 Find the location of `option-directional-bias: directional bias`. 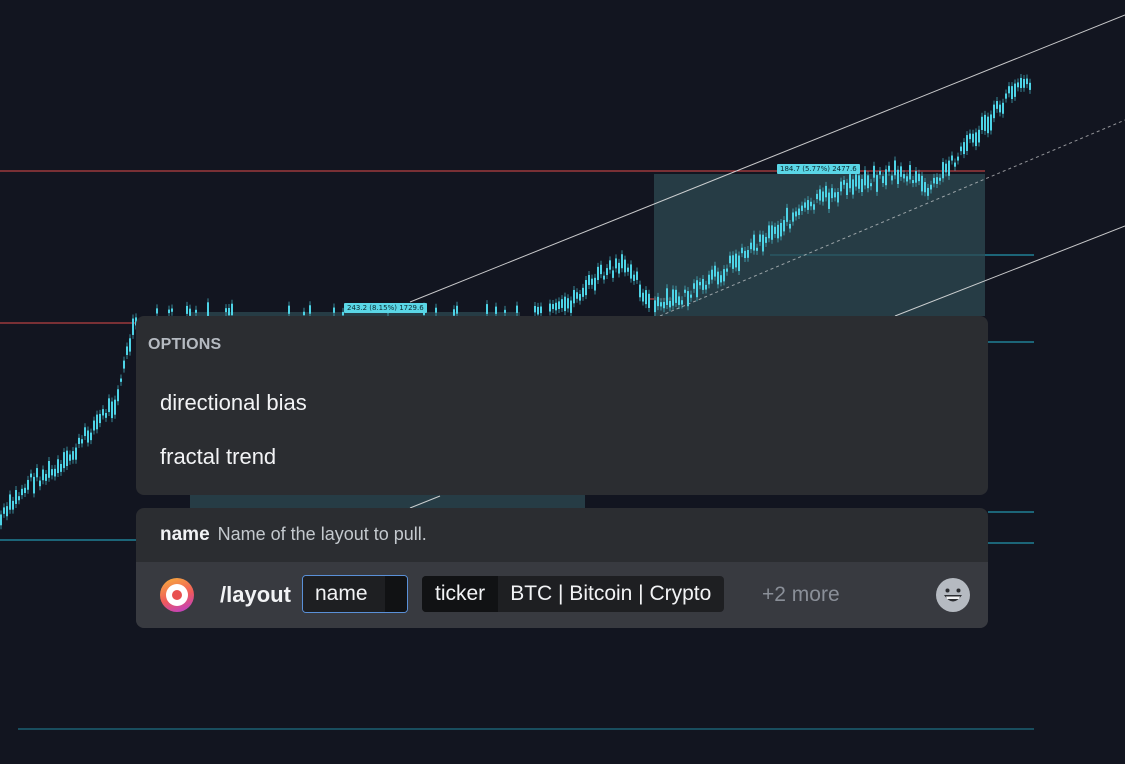

option-directional-bias: directional bias is located at coordinates (233, 403).